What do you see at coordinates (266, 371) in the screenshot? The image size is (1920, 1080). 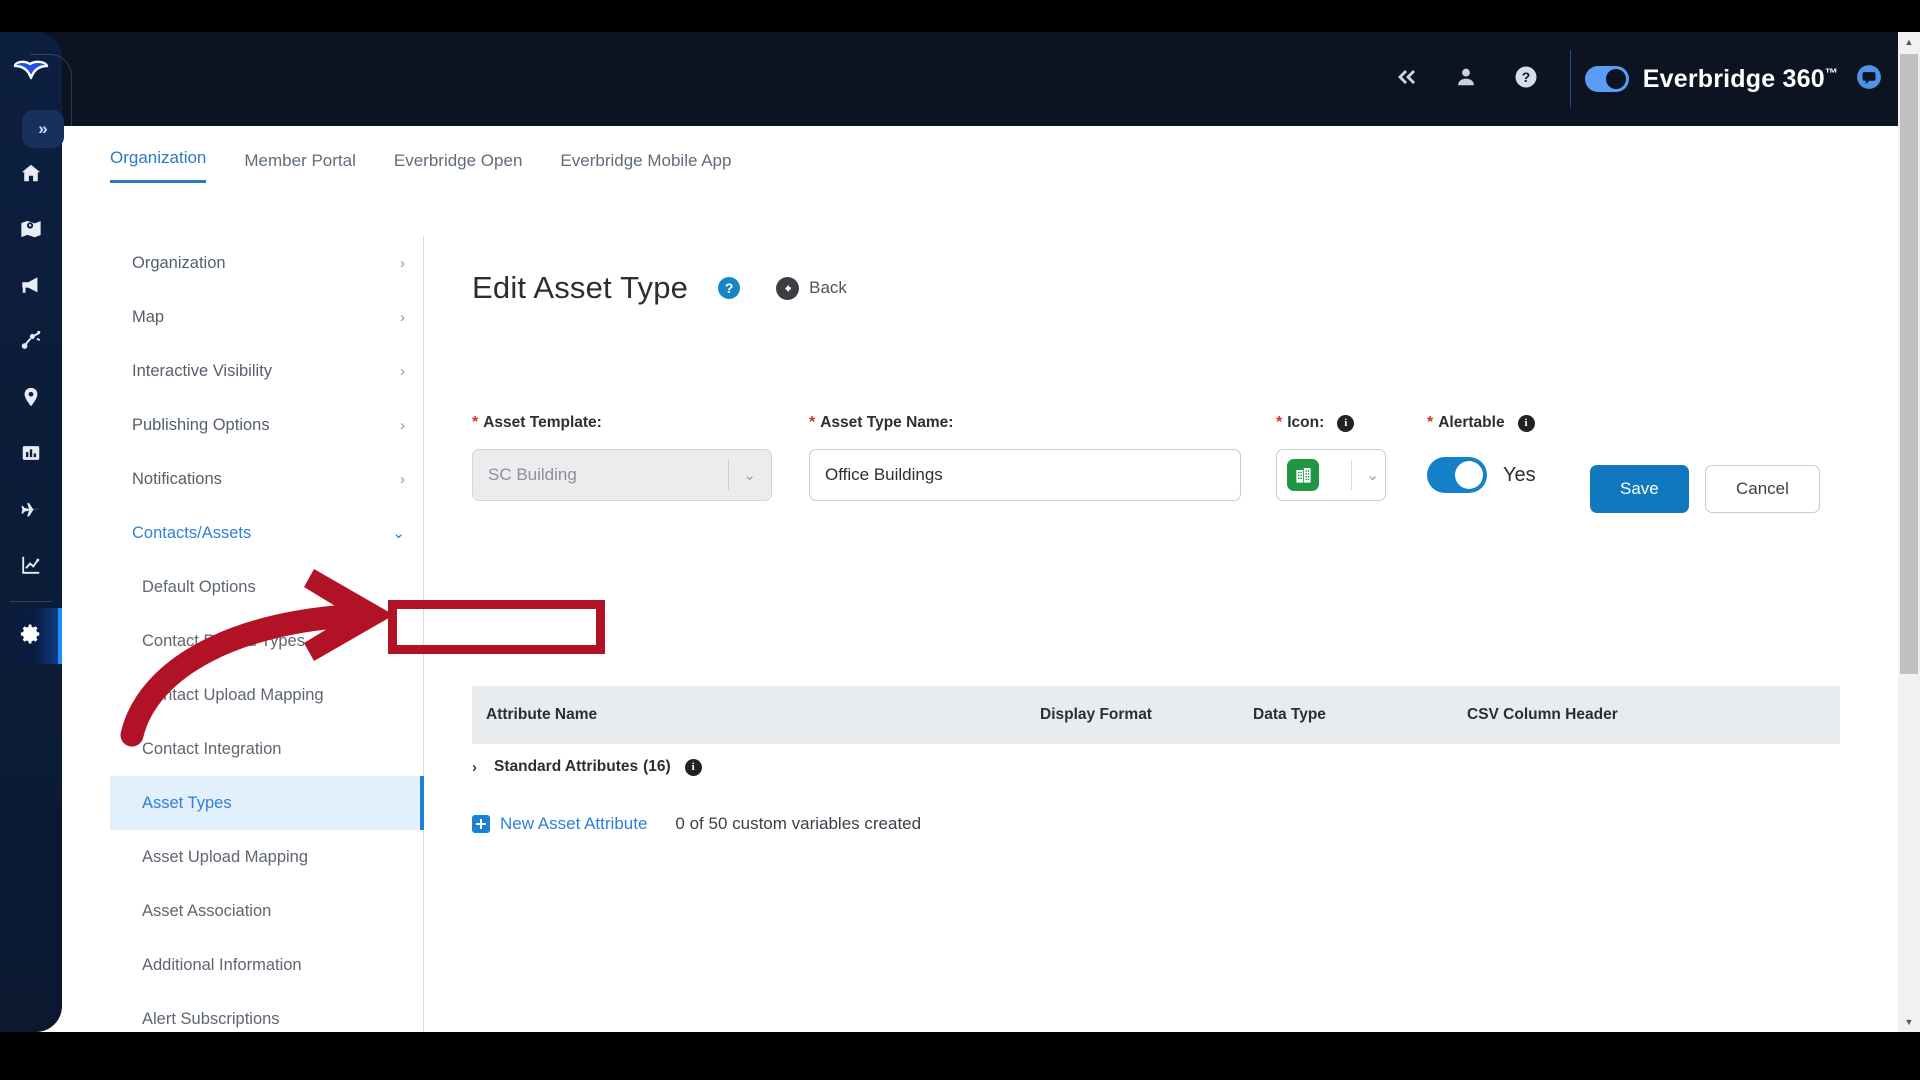 I see `sidebar-group-interactive-visibility: Interactive Visibility ›` at bounding box center [266, 371].